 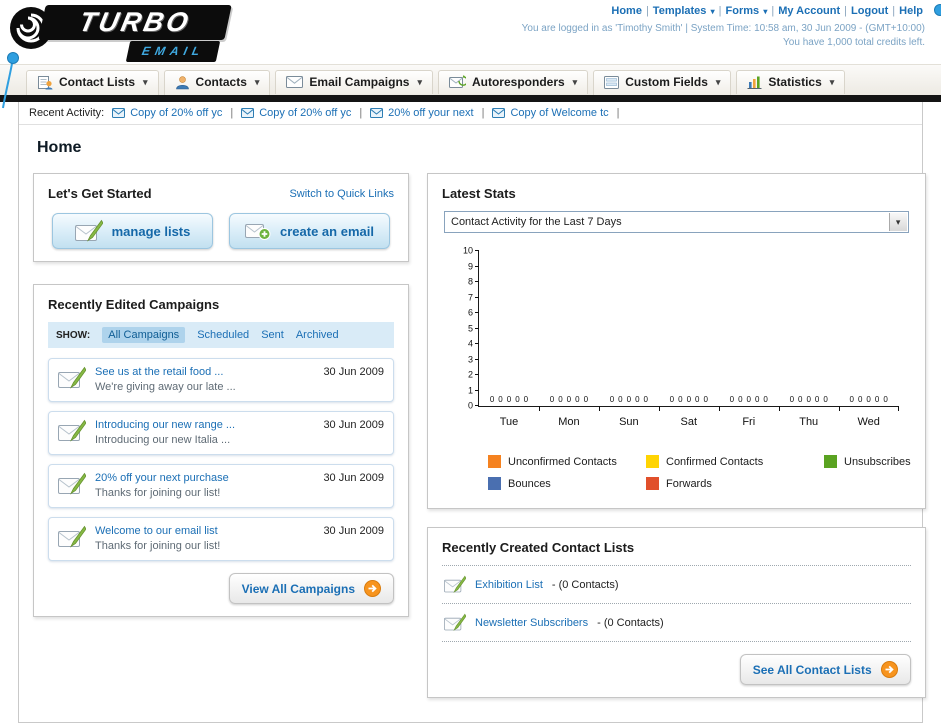 What do you see at coordinates (311, 588) in the screenshot?
I see `view-all-campaigns-button: View All Campaigns` at bounding box center [311, 588].